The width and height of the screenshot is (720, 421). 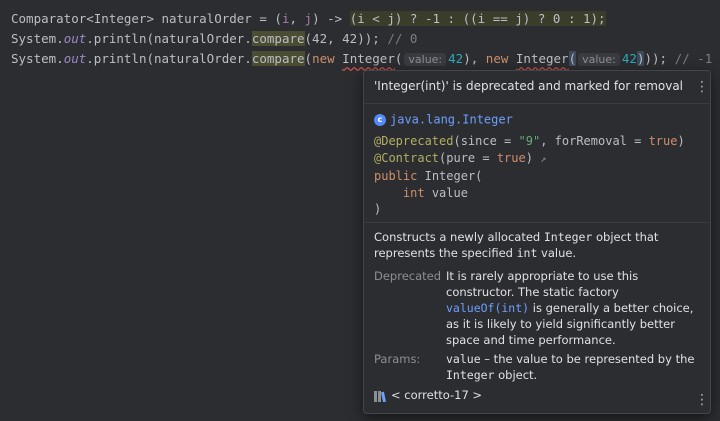 I want to click on signature-open: (, so click(x=479, y=176).